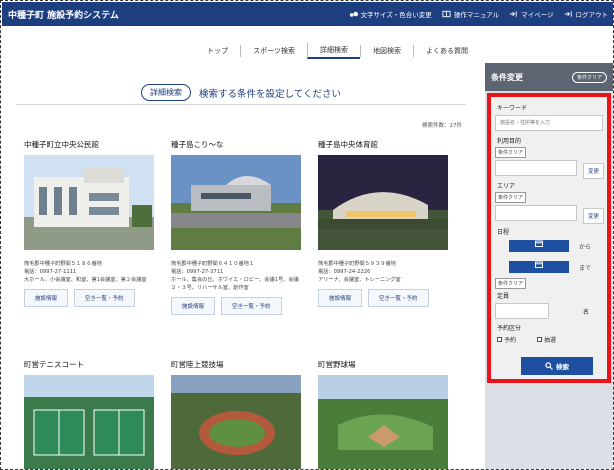 The image size is (614, 470). I want to click on reserve-type-label: 予約区分, so click(509, 328).